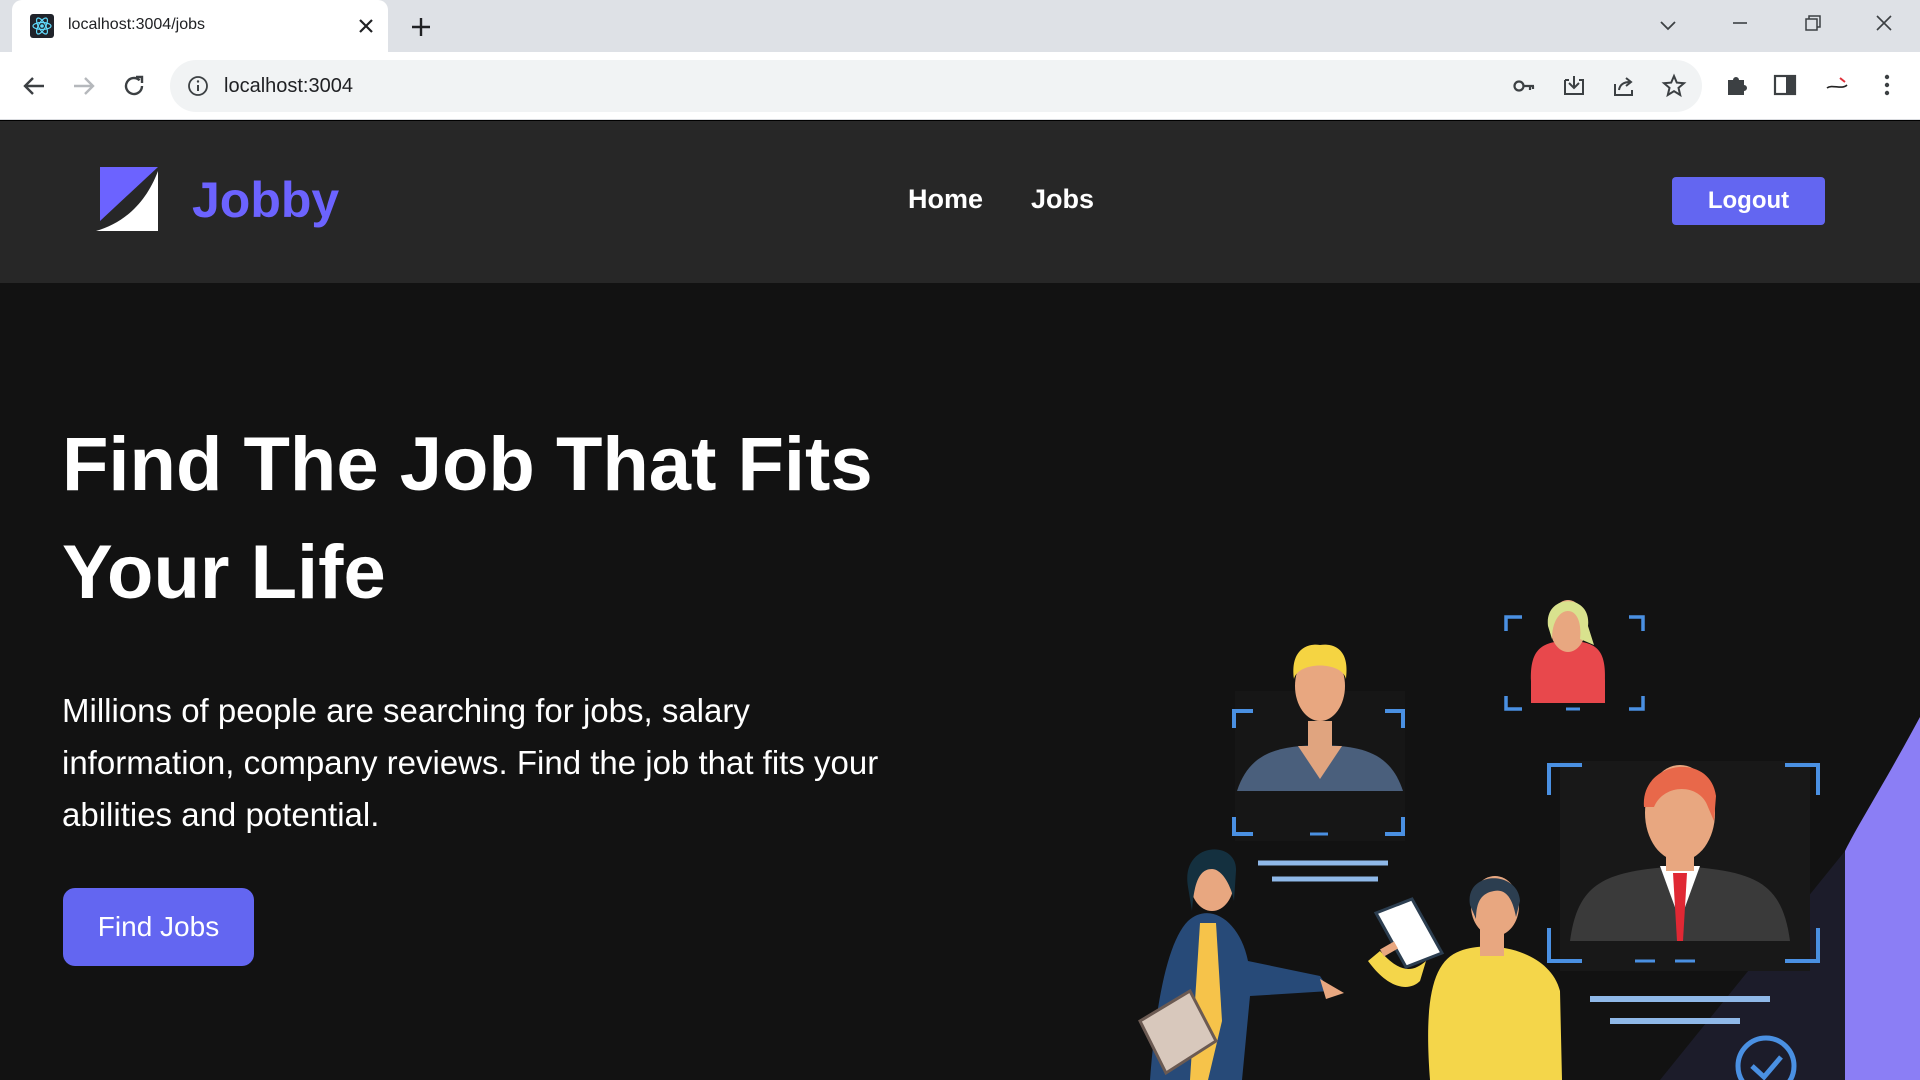  What do you see at coordinates (42, 26) in the screenshot?
I see `react-favicon-icon` at bounding box center [42, 26].